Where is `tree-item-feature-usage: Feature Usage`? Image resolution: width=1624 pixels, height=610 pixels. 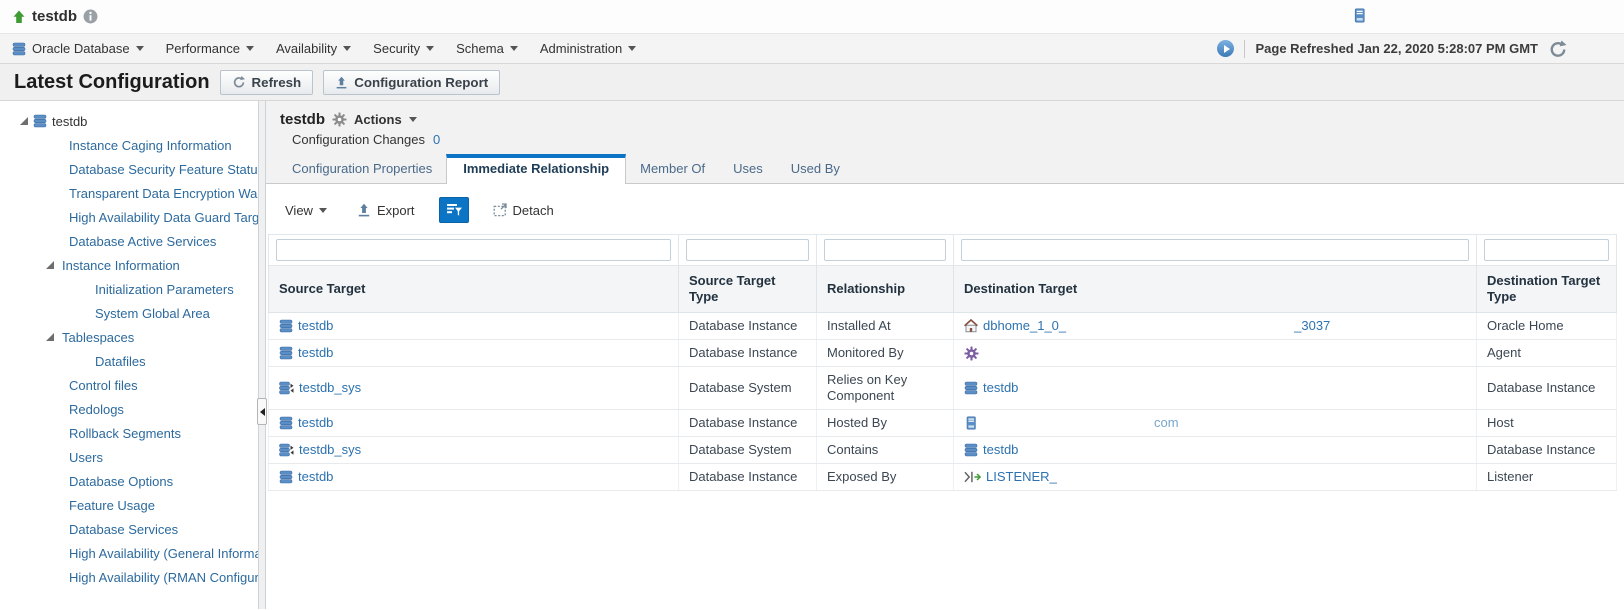
tree-item-feature-usage: Feature Usage is located at coordinates (129, 505).